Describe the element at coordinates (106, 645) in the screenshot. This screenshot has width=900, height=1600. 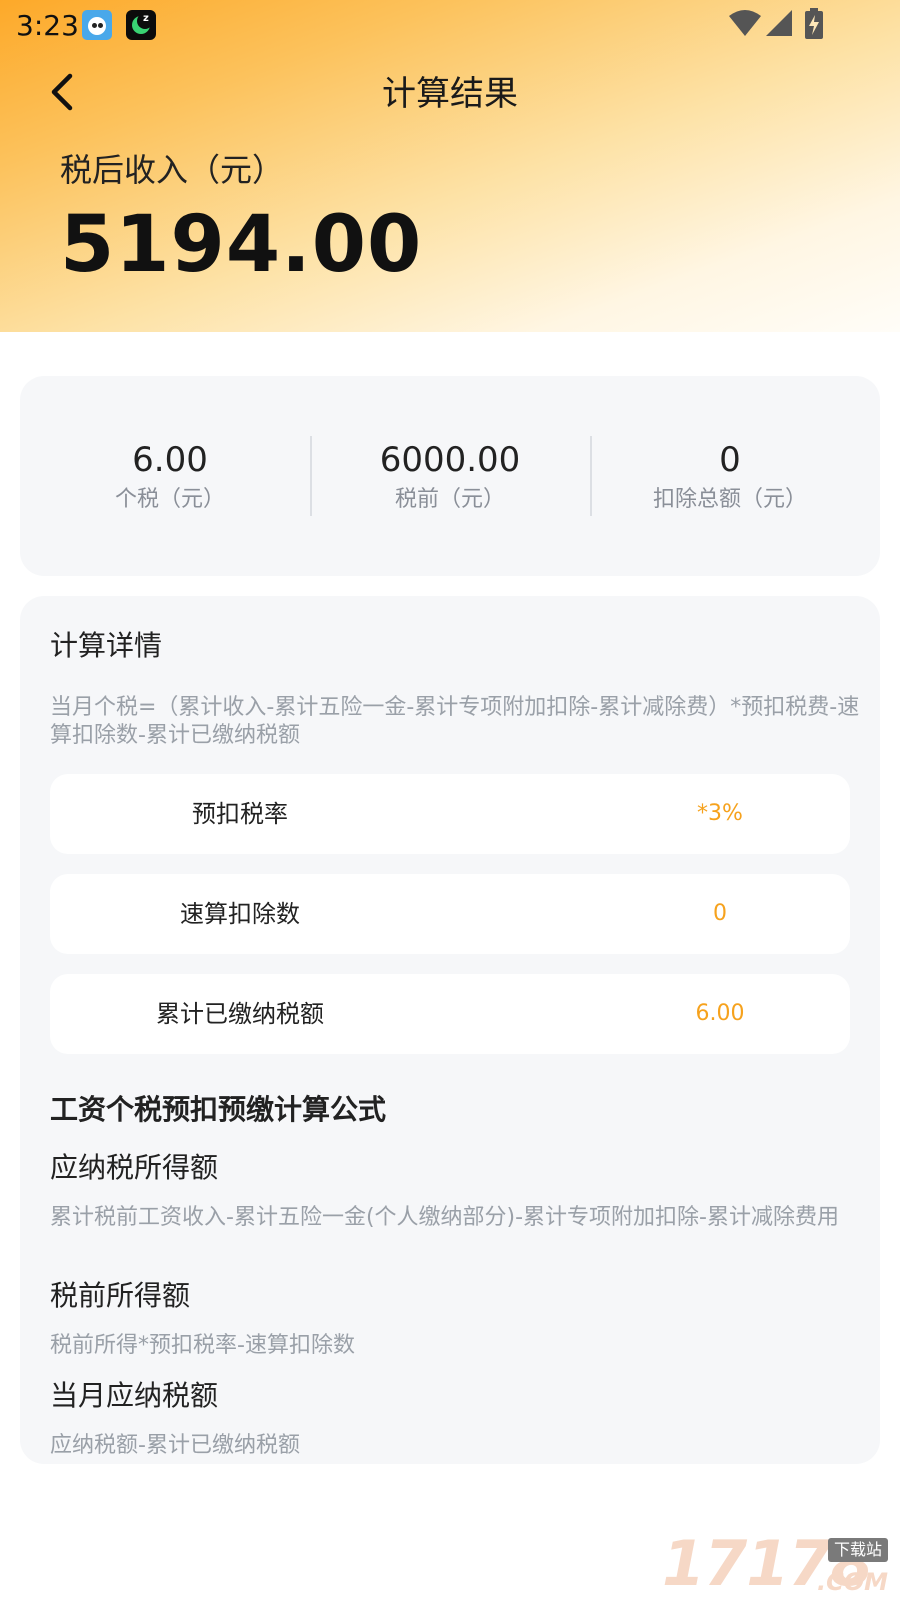
I see `details-title: 计算详情` at that location.